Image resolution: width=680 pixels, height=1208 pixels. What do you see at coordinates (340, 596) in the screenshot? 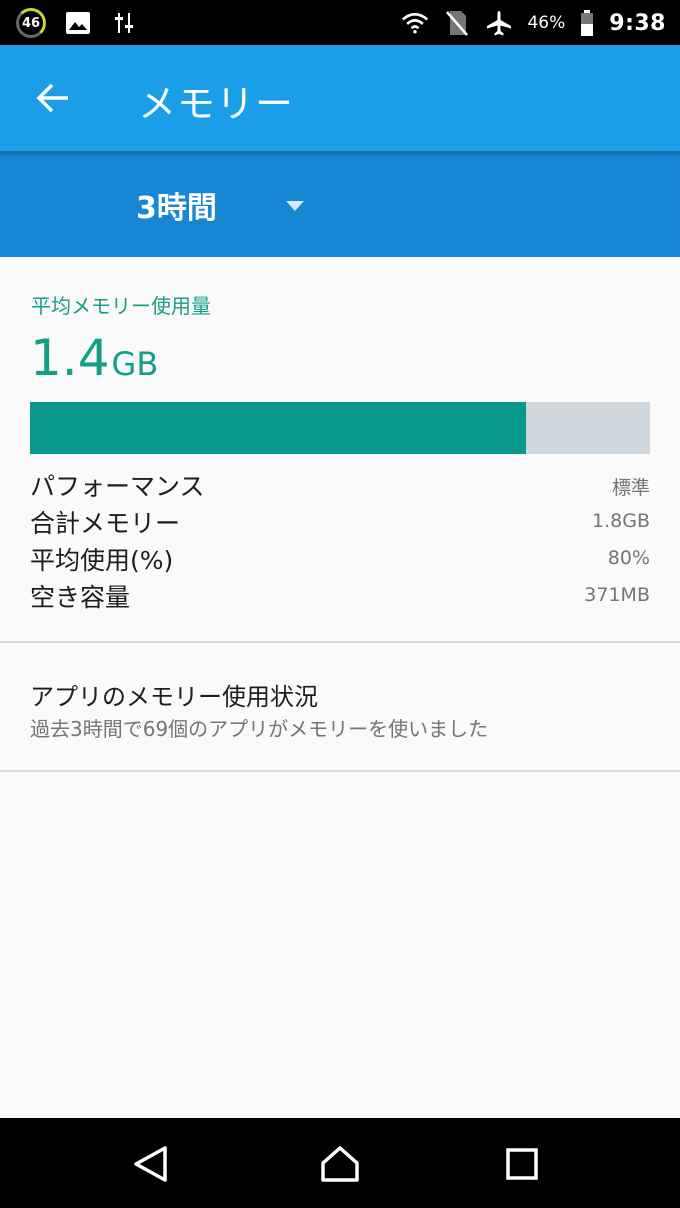
I see `stat-row: 空き容量 371MB` at bounding box center [340, 596].